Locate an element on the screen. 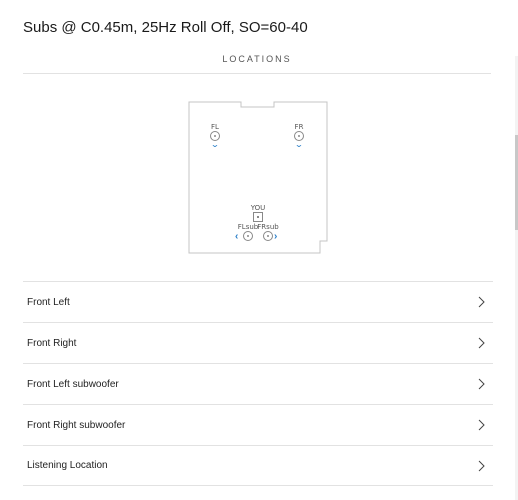 This screenshot has height=500, width=518. location-row-front-right: Front Right is located at coordinates (258, 342).